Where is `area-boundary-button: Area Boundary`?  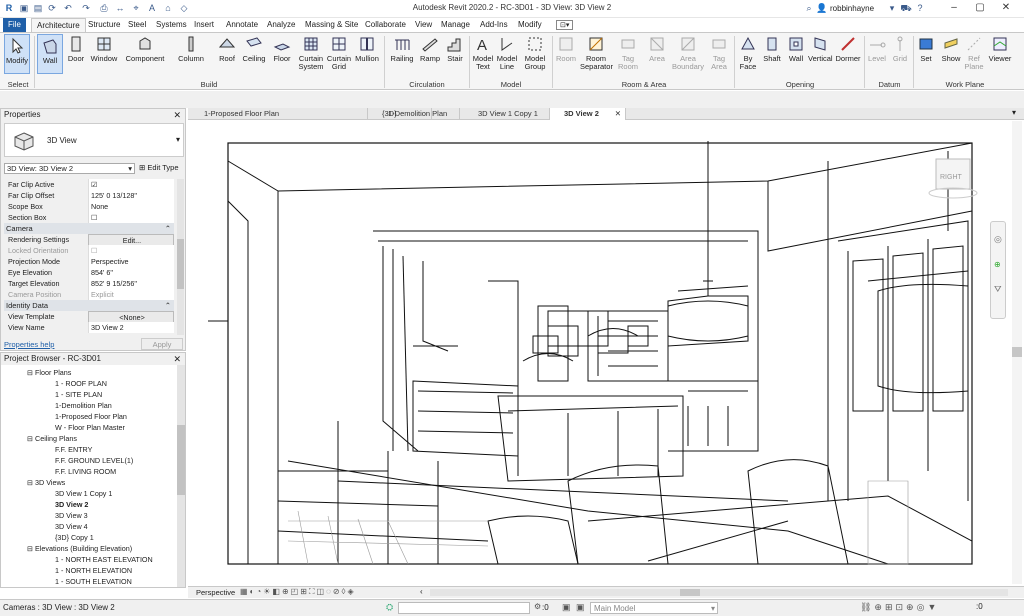 area-boundary-button: Area Boundary is located at coordinates (688, 53).